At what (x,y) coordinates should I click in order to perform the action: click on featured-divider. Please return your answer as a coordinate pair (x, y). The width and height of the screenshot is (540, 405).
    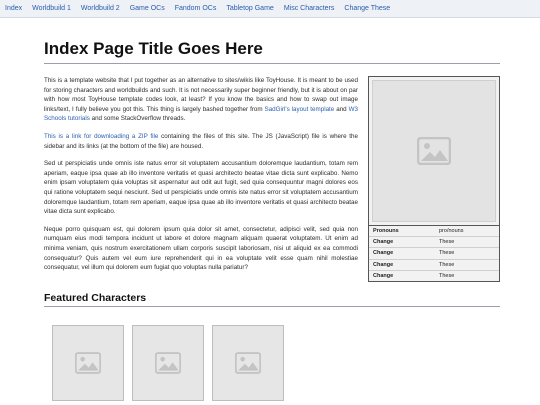
    Looking at the image, I should click on (272, 306).